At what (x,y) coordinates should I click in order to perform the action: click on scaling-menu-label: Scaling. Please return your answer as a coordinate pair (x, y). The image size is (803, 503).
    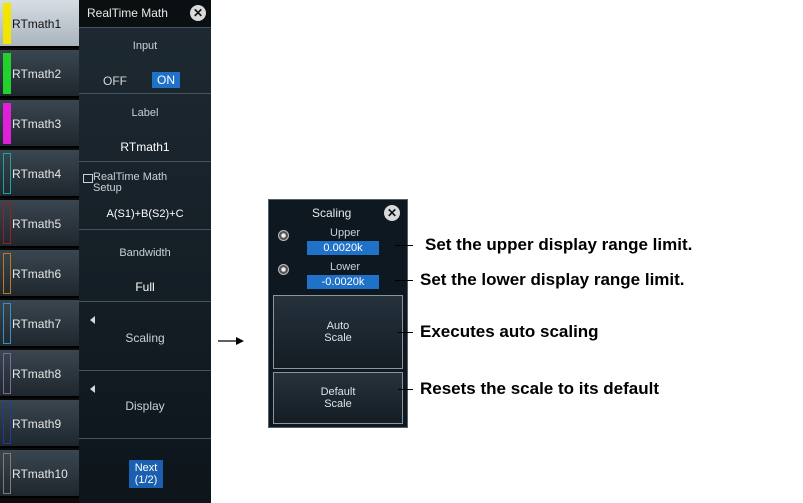
    Looking at the image, I should click on (145, 338).